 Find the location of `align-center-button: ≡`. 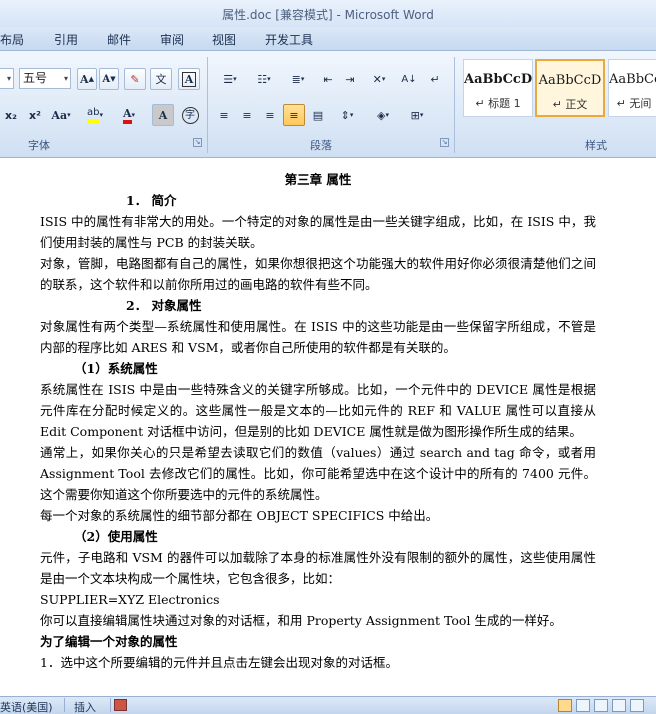

align-center-button: ≡ is located at coordinates (247, 115).